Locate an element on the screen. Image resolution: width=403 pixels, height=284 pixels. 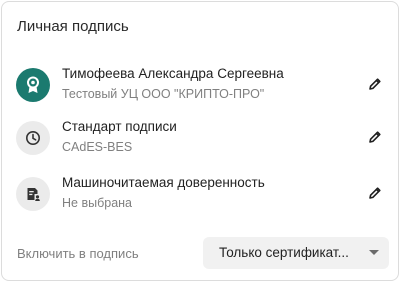
power-of-attorney-row: Машиночитаемая доверенность Не выбрана is located at coordinates (201, 194).